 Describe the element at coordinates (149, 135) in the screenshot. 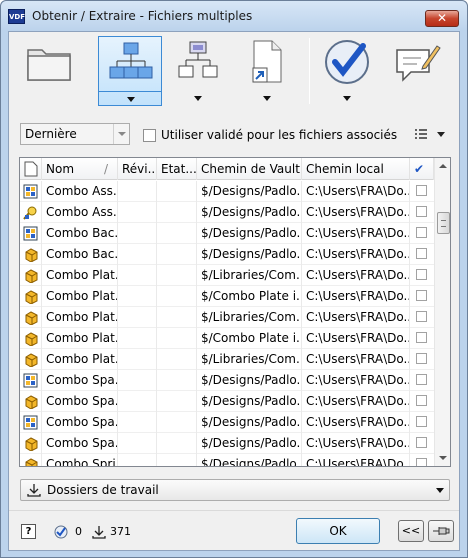

I see `use-released-checkbox` at that location.